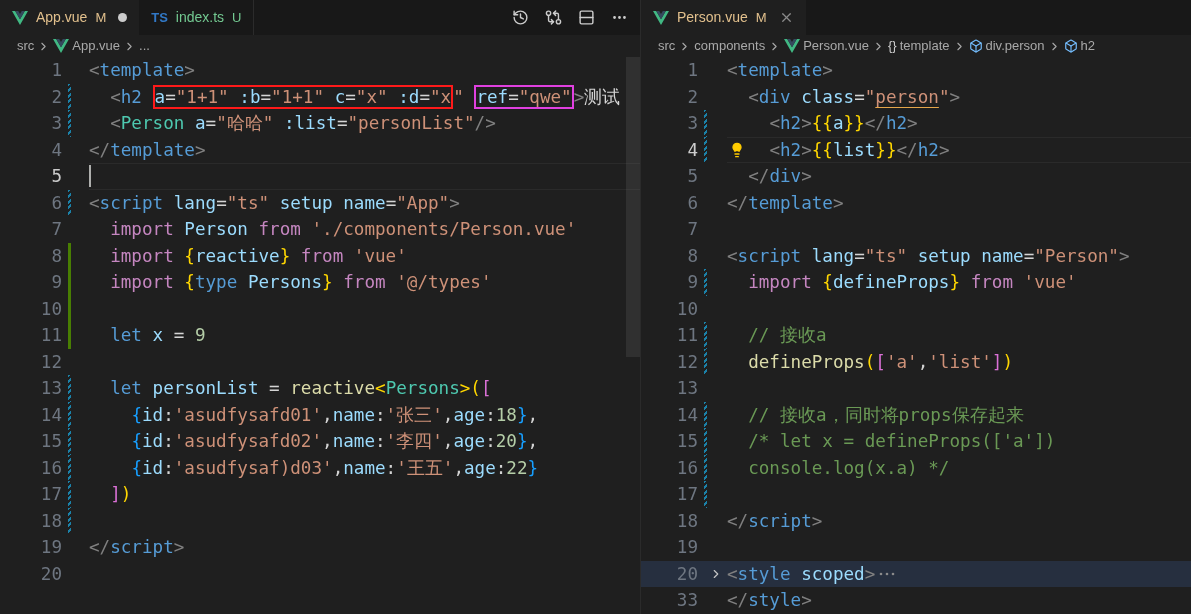 The image size is (1191, 614). I want to click on line-number: 19, so click(686, 548).